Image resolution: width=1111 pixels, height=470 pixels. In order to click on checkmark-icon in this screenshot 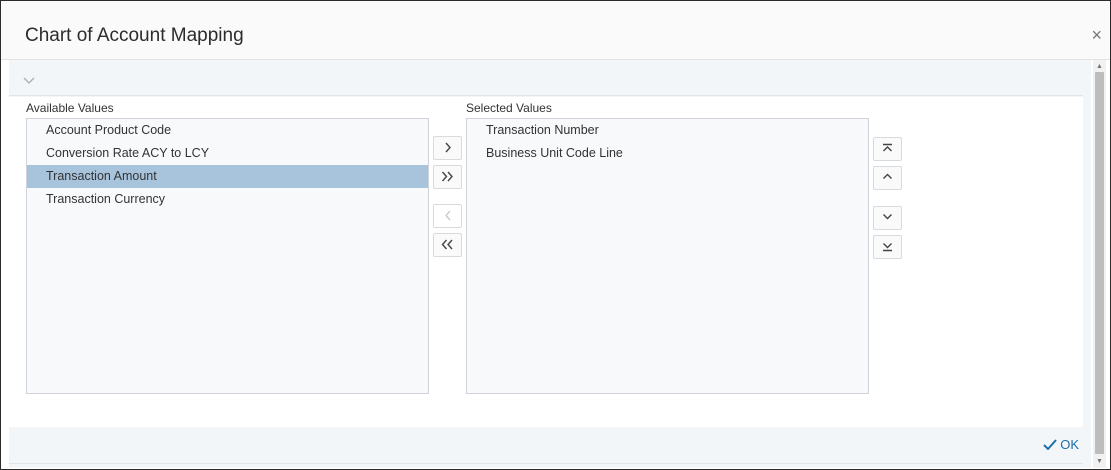, I will do `click(1050, 444)`.